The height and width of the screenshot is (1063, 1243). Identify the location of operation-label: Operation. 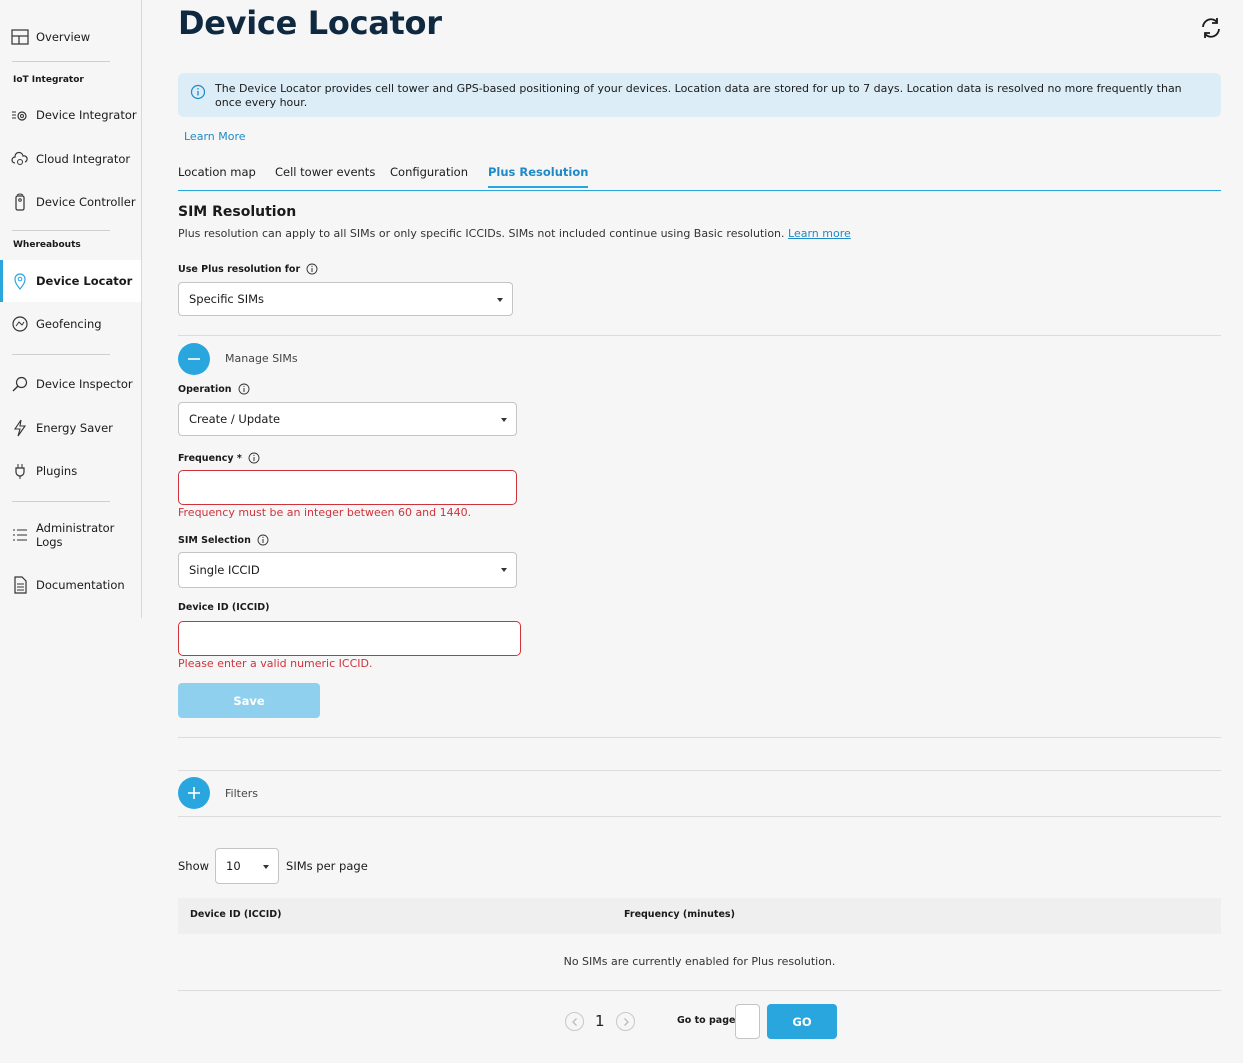
(214, 389).